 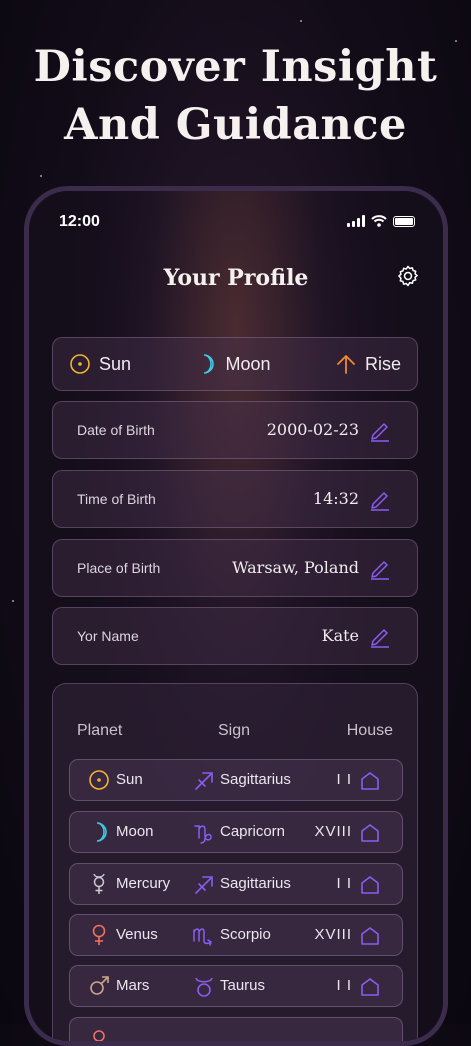 I want to click on status-time: 12:00, so click(x=79, y=221).